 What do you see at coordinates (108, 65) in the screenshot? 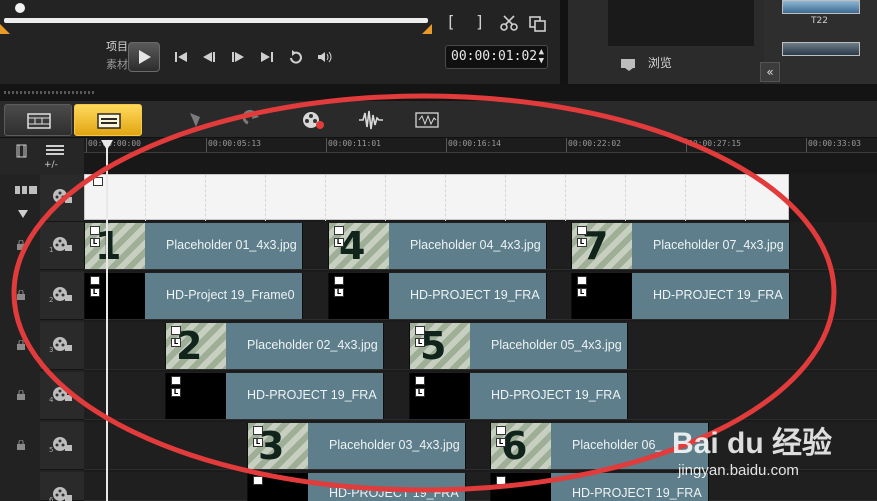
I see `mode-clip: 素材` at bounding box center [108, 65].